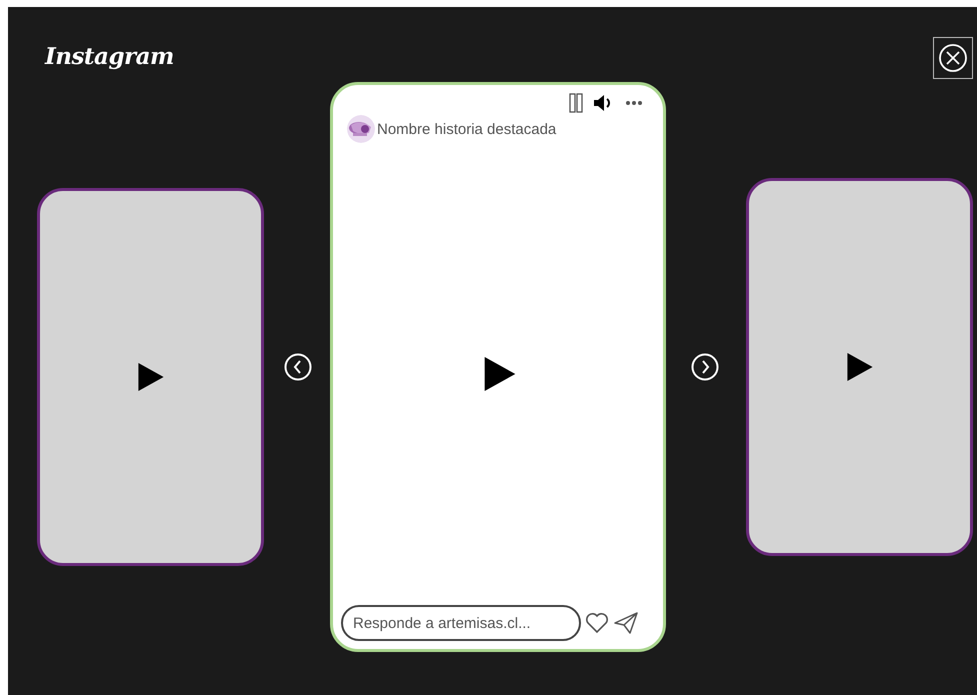 Image resolution: width=977 pixels, height=695 pixels. What do you see at coordinates (953, 58) in the screenshot?
I see `close-button` at bounding box center [953, 58].